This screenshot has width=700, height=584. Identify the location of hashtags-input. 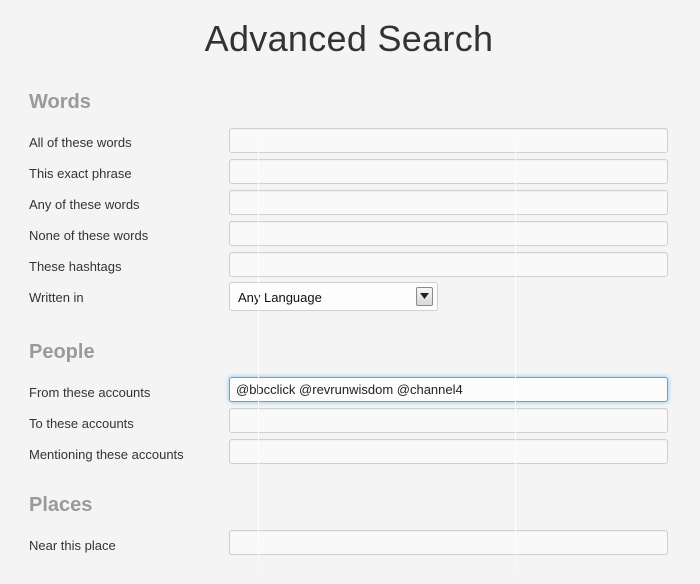
(448, 264).